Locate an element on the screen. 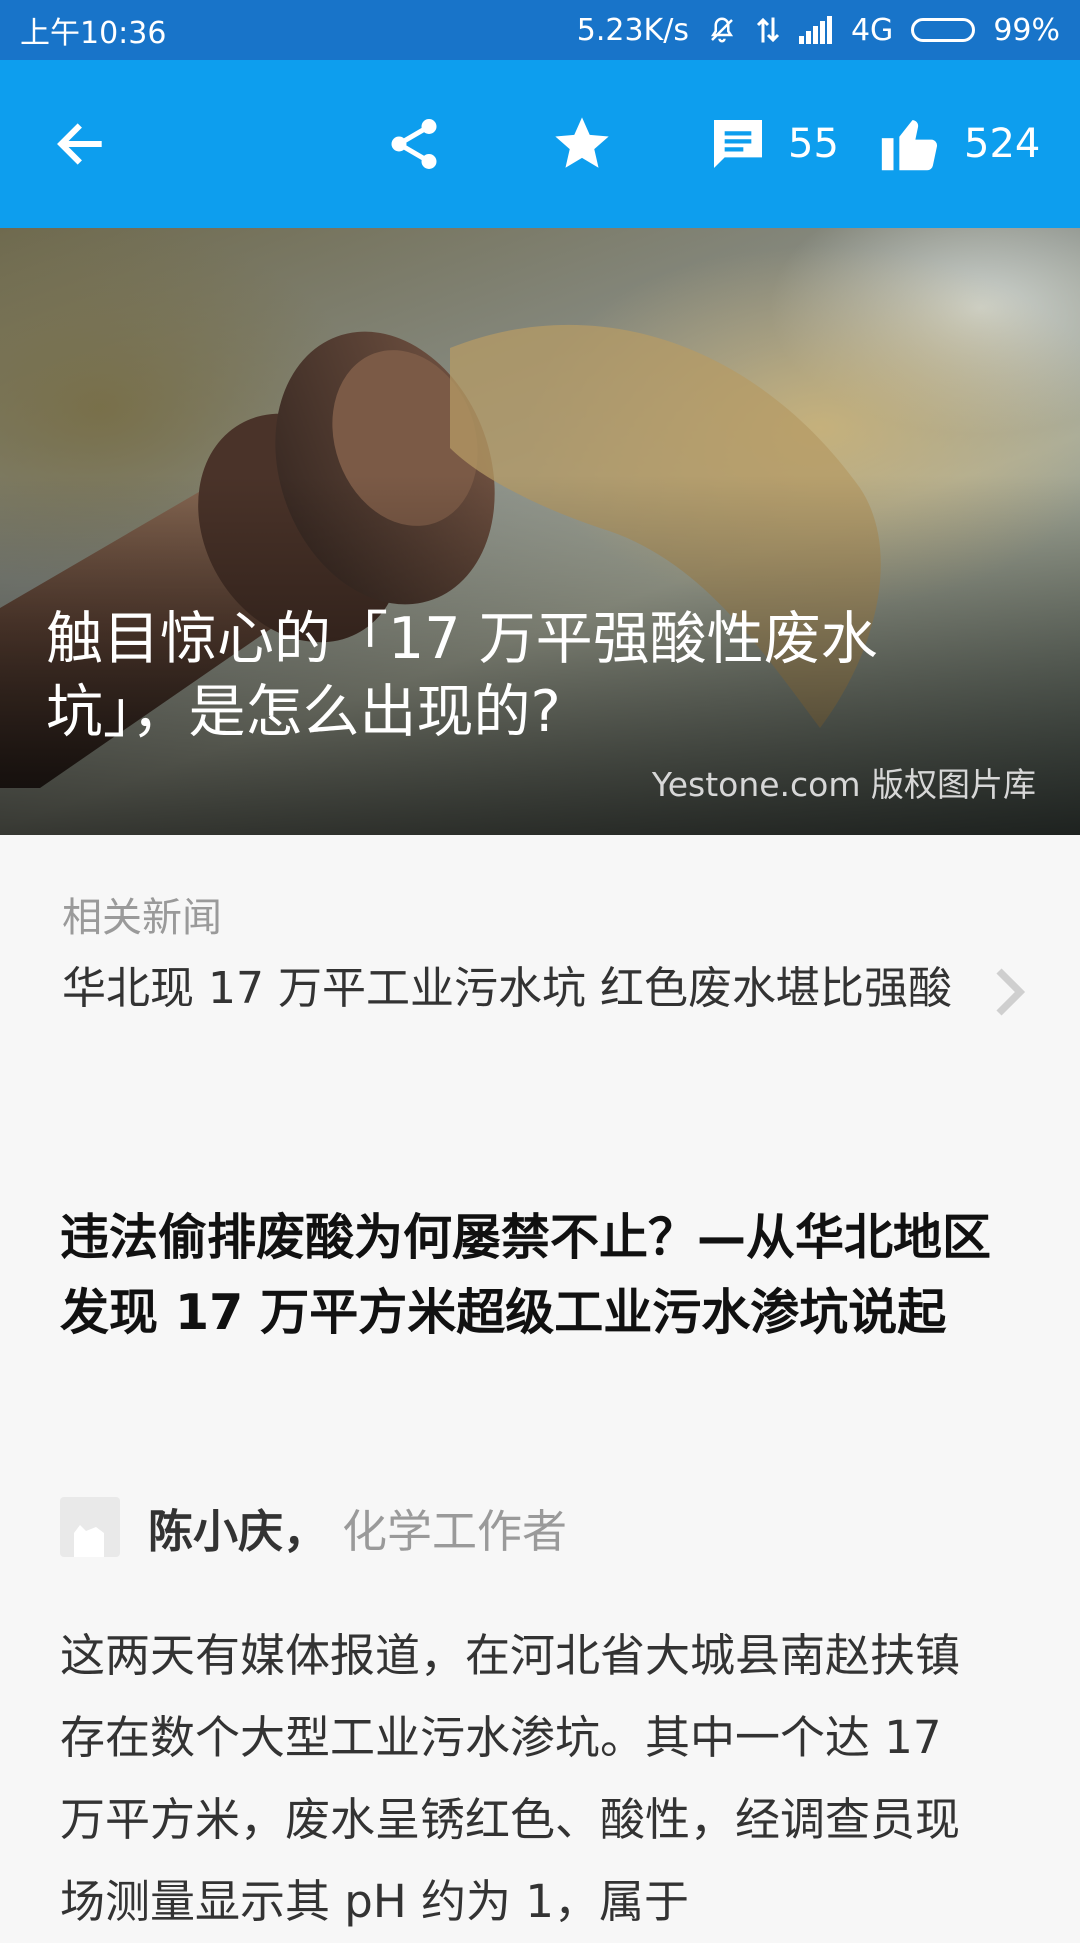  article-toolbar: 55 524 is located at coordinates (540, 144).